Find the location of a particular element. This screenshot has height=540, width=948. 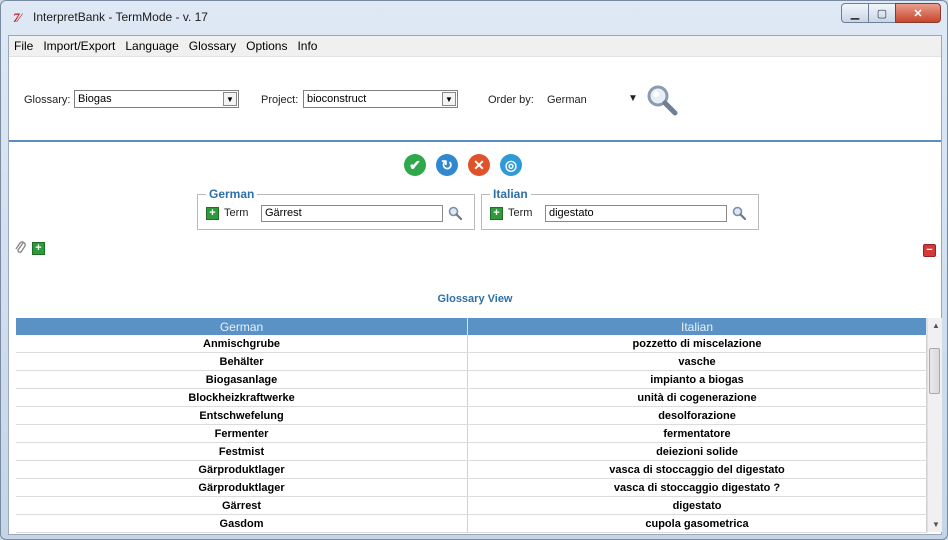

delete-button: ✕ is located at coordinates (479, 165).